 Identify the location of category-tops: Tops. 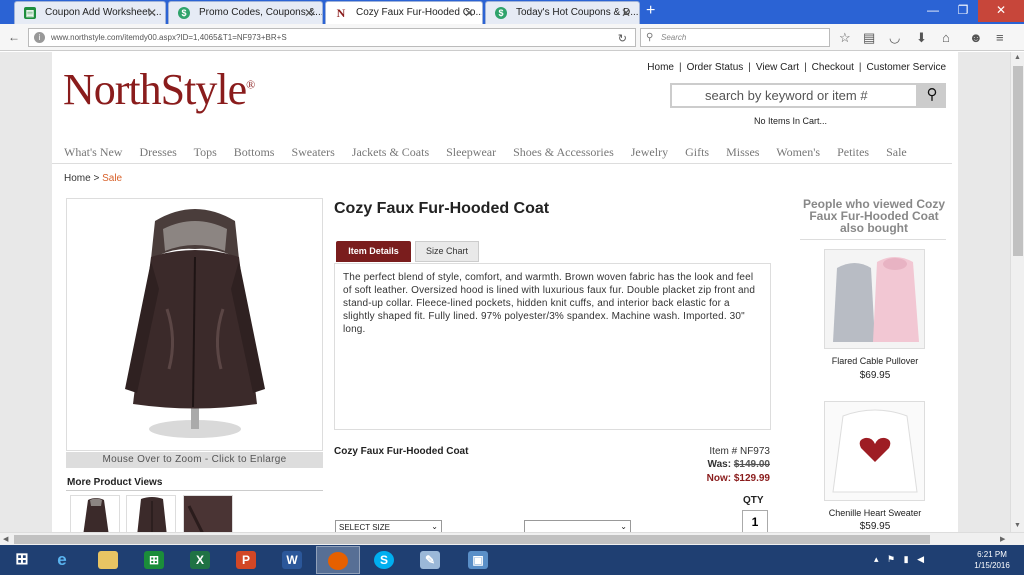
(205, 152).